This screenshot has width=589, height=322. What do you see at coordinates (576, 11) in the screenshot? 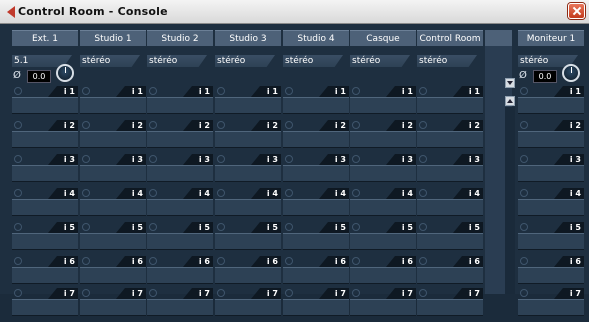
I see `close-button` at bounding box center [576, 11].